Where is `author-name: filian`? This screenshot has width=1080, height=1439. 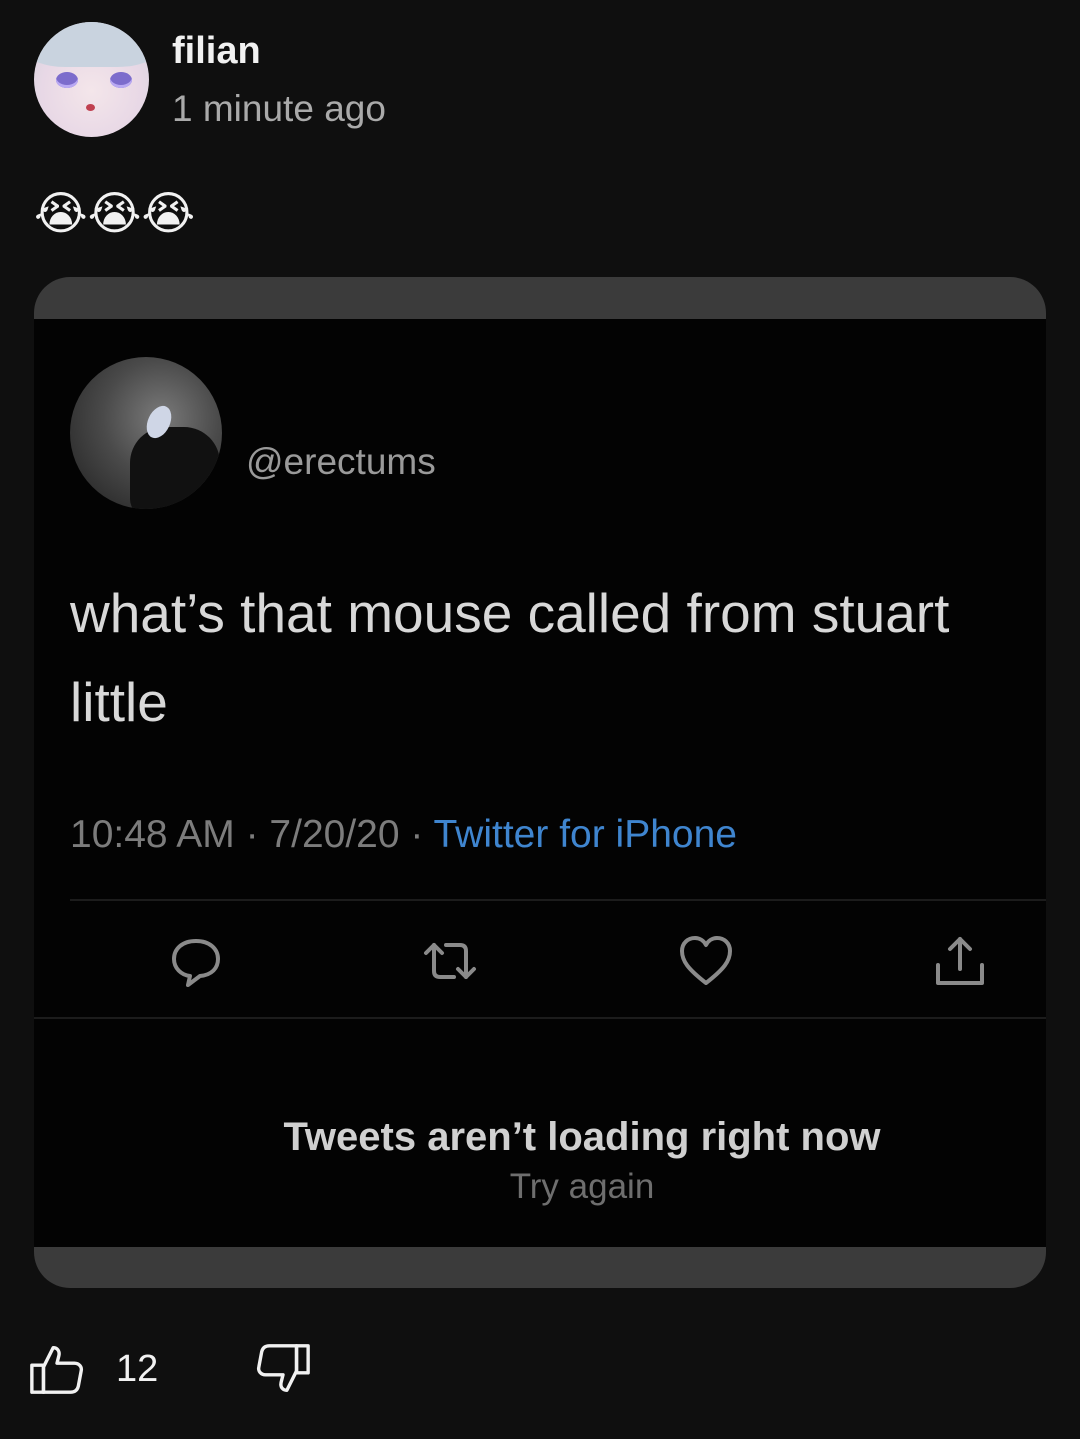 author-name: filian is located at coordinates (216, 51).